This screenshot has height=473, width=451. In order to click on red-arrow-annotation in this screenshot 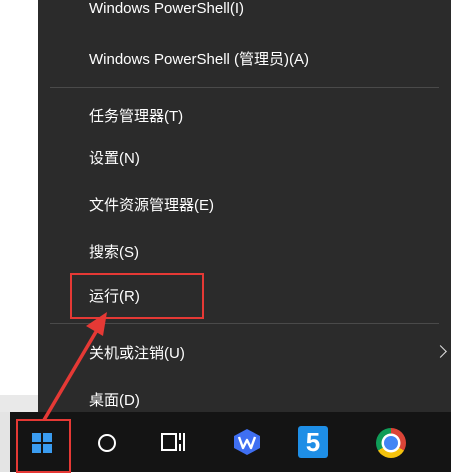, I will do `click(74, 366)`.